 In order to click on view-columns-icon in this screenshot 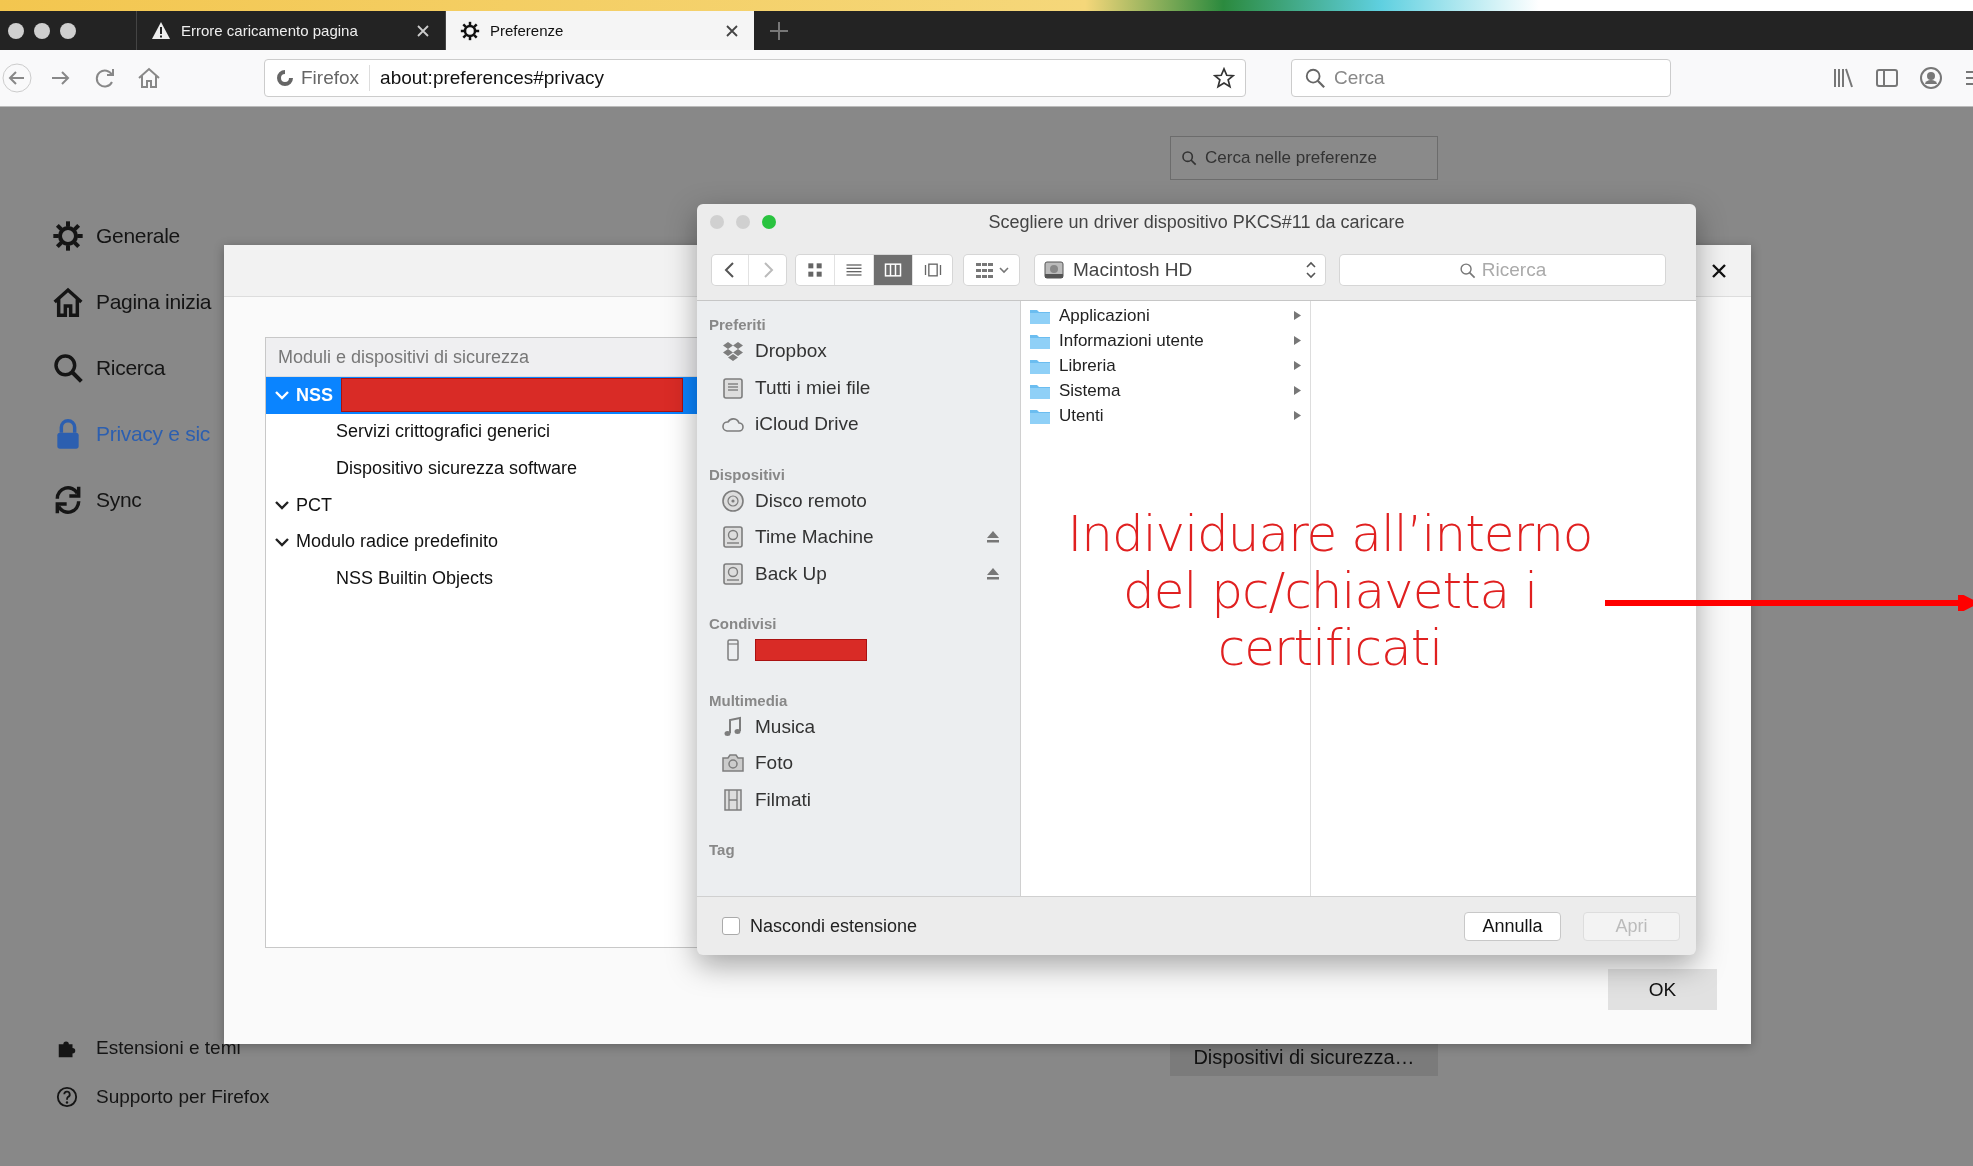, I will do `click(893, 270)`.